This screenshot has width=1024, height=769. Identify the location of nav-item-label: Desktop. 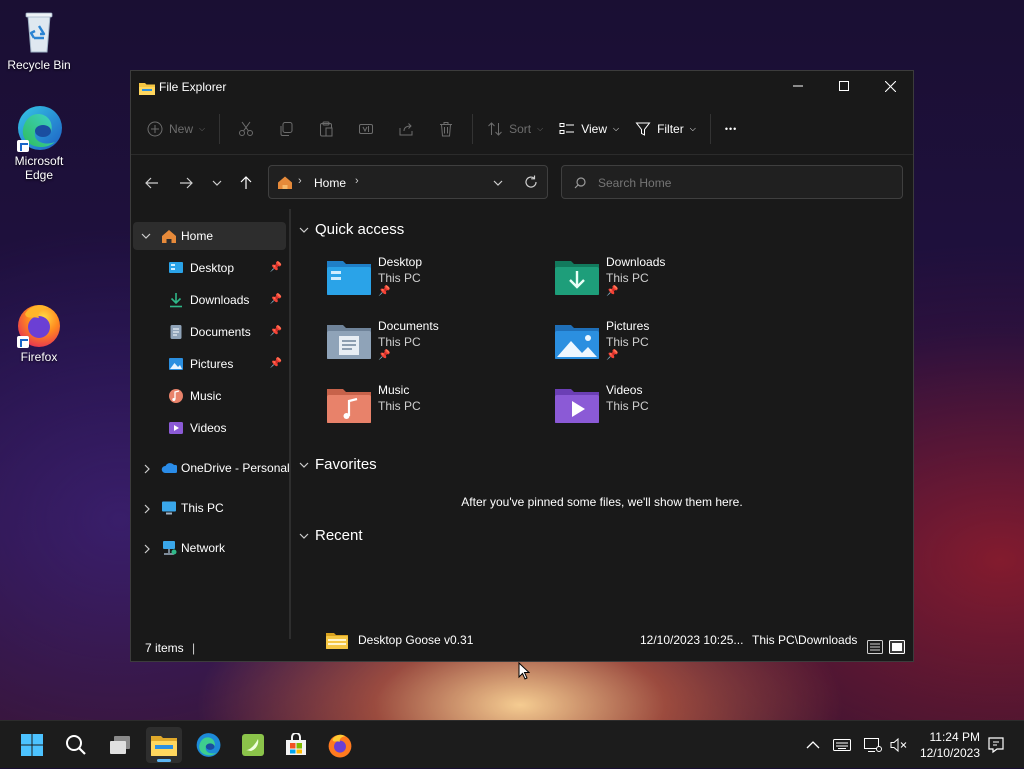
(212, 268).